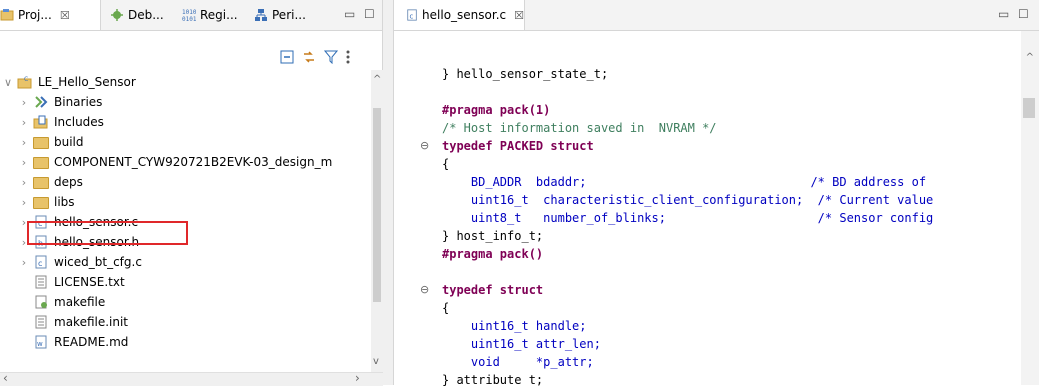  What do you see at coordinates (107, 233) in the screenshot?
I see `highlight-box` at bounding box center [107, 233].